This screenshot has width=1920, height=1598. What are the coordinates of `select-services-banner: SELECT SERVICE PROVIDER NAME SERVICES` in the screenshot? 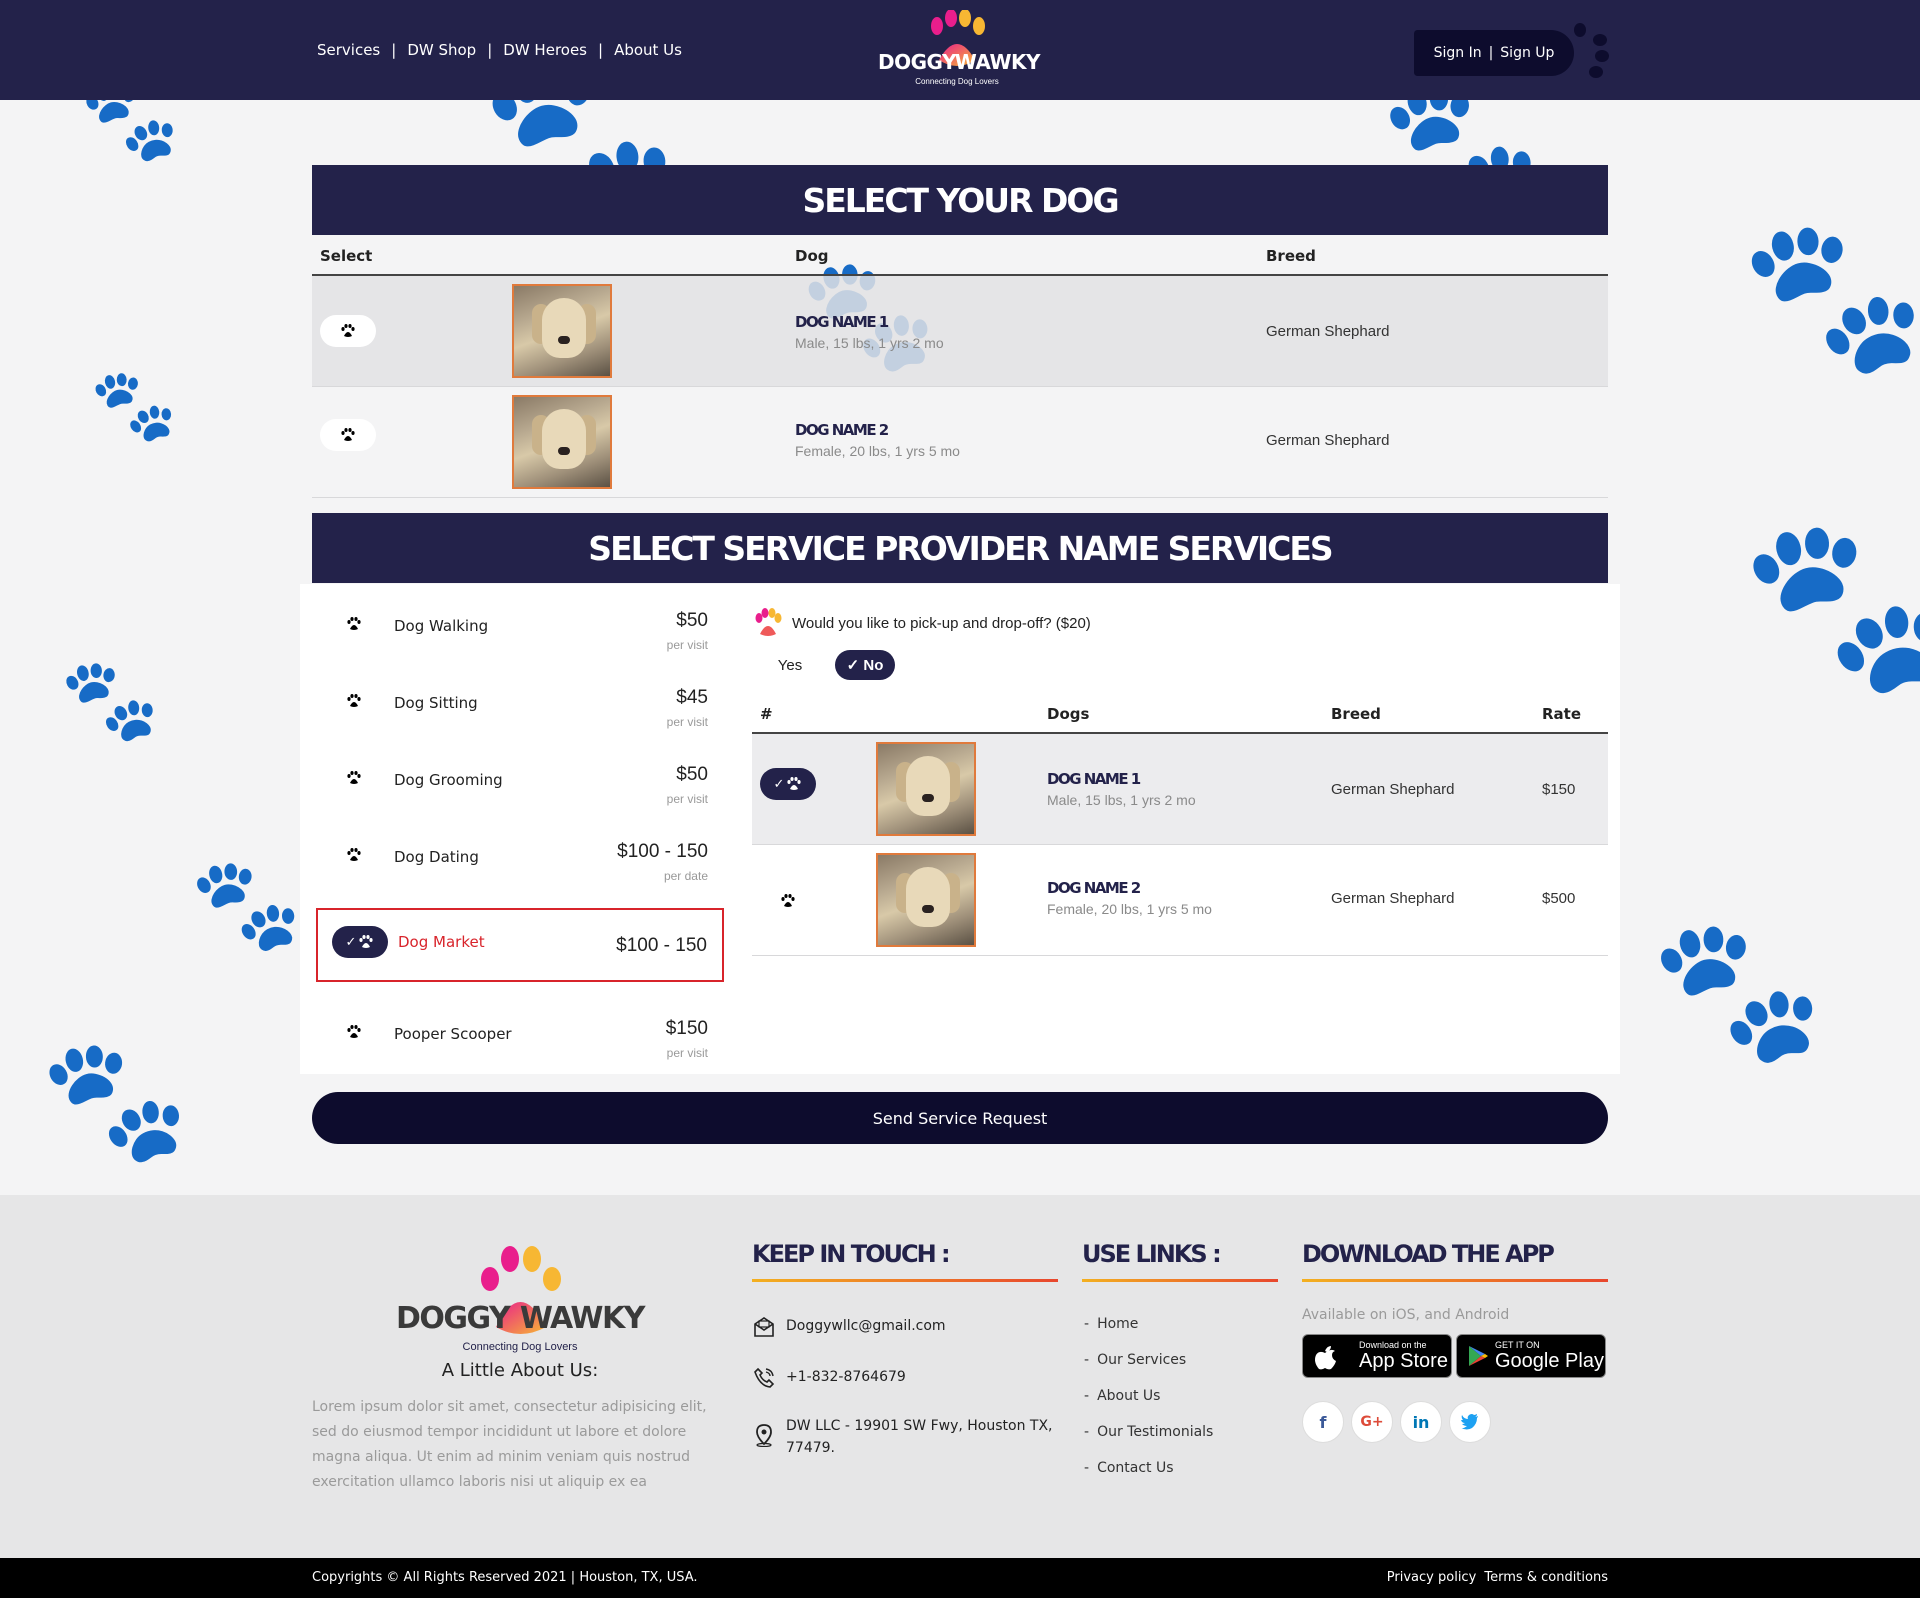 It's located at (960, 548).